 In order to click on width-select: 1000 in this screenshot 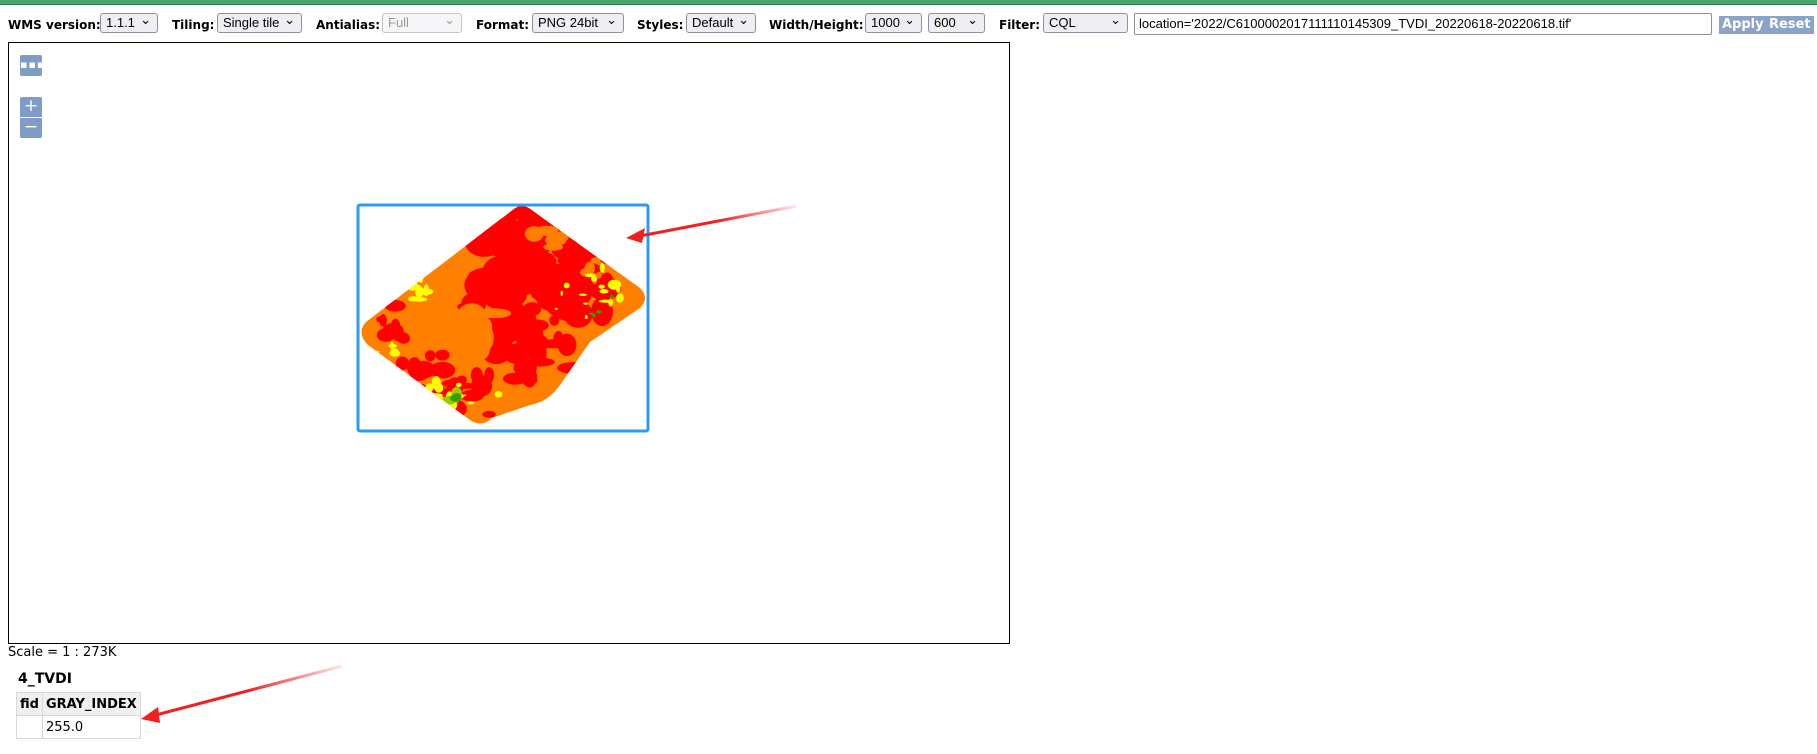, I will do `click(893, 23)`.